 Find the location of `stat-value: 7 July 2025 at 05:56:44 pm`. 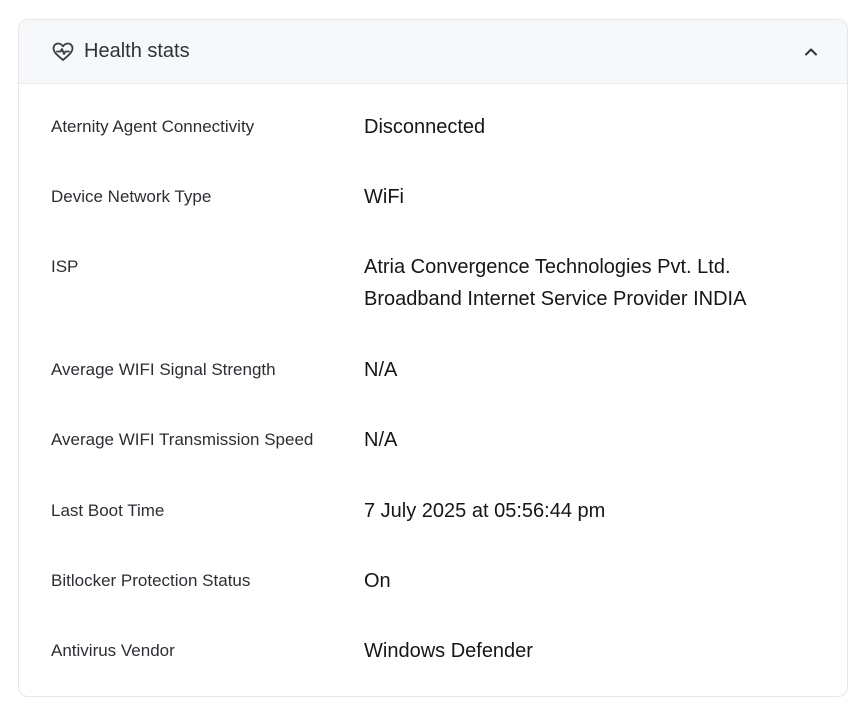

stat-value: 7 July 2025 at 05:56:44 pm is located at coordinates (485, 511).